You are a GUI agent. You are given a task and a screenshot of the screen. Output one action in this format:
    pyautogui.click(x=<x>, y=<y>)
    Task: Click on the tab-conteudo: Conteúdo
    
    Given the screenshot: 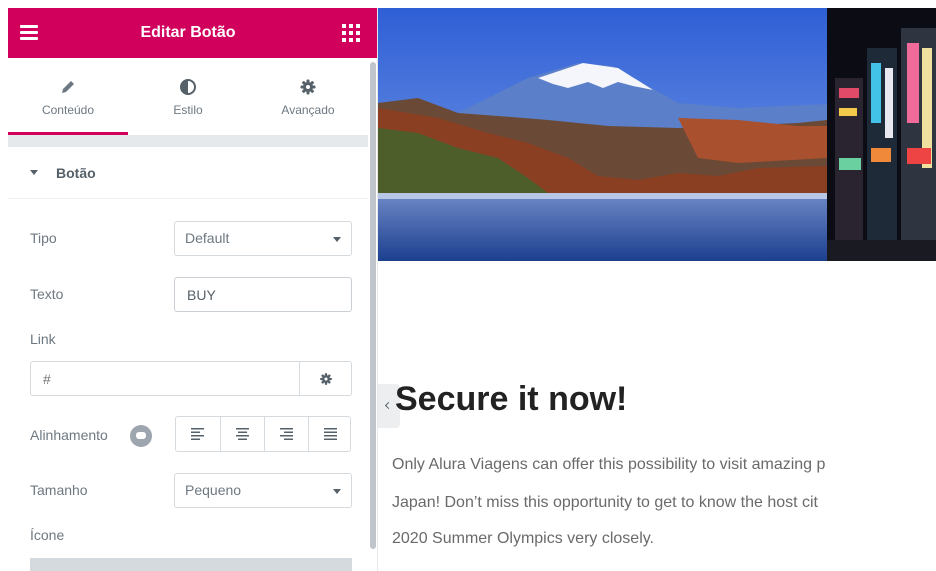 What is the action you would take?
    pyautogui.click(x=68, y=96)
    